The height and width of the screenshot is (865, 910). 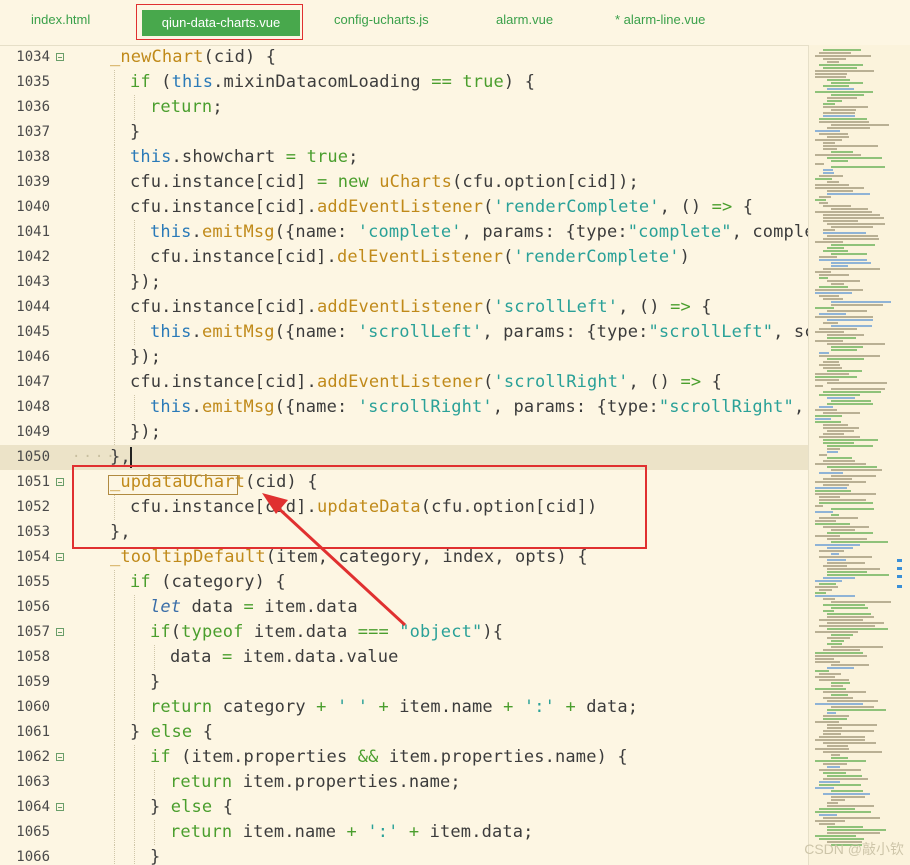 What do you see at coordinates (576, 207) in the screenshot?
I see `code-token: 'renderComplete'` at bounding box center [576, 207].